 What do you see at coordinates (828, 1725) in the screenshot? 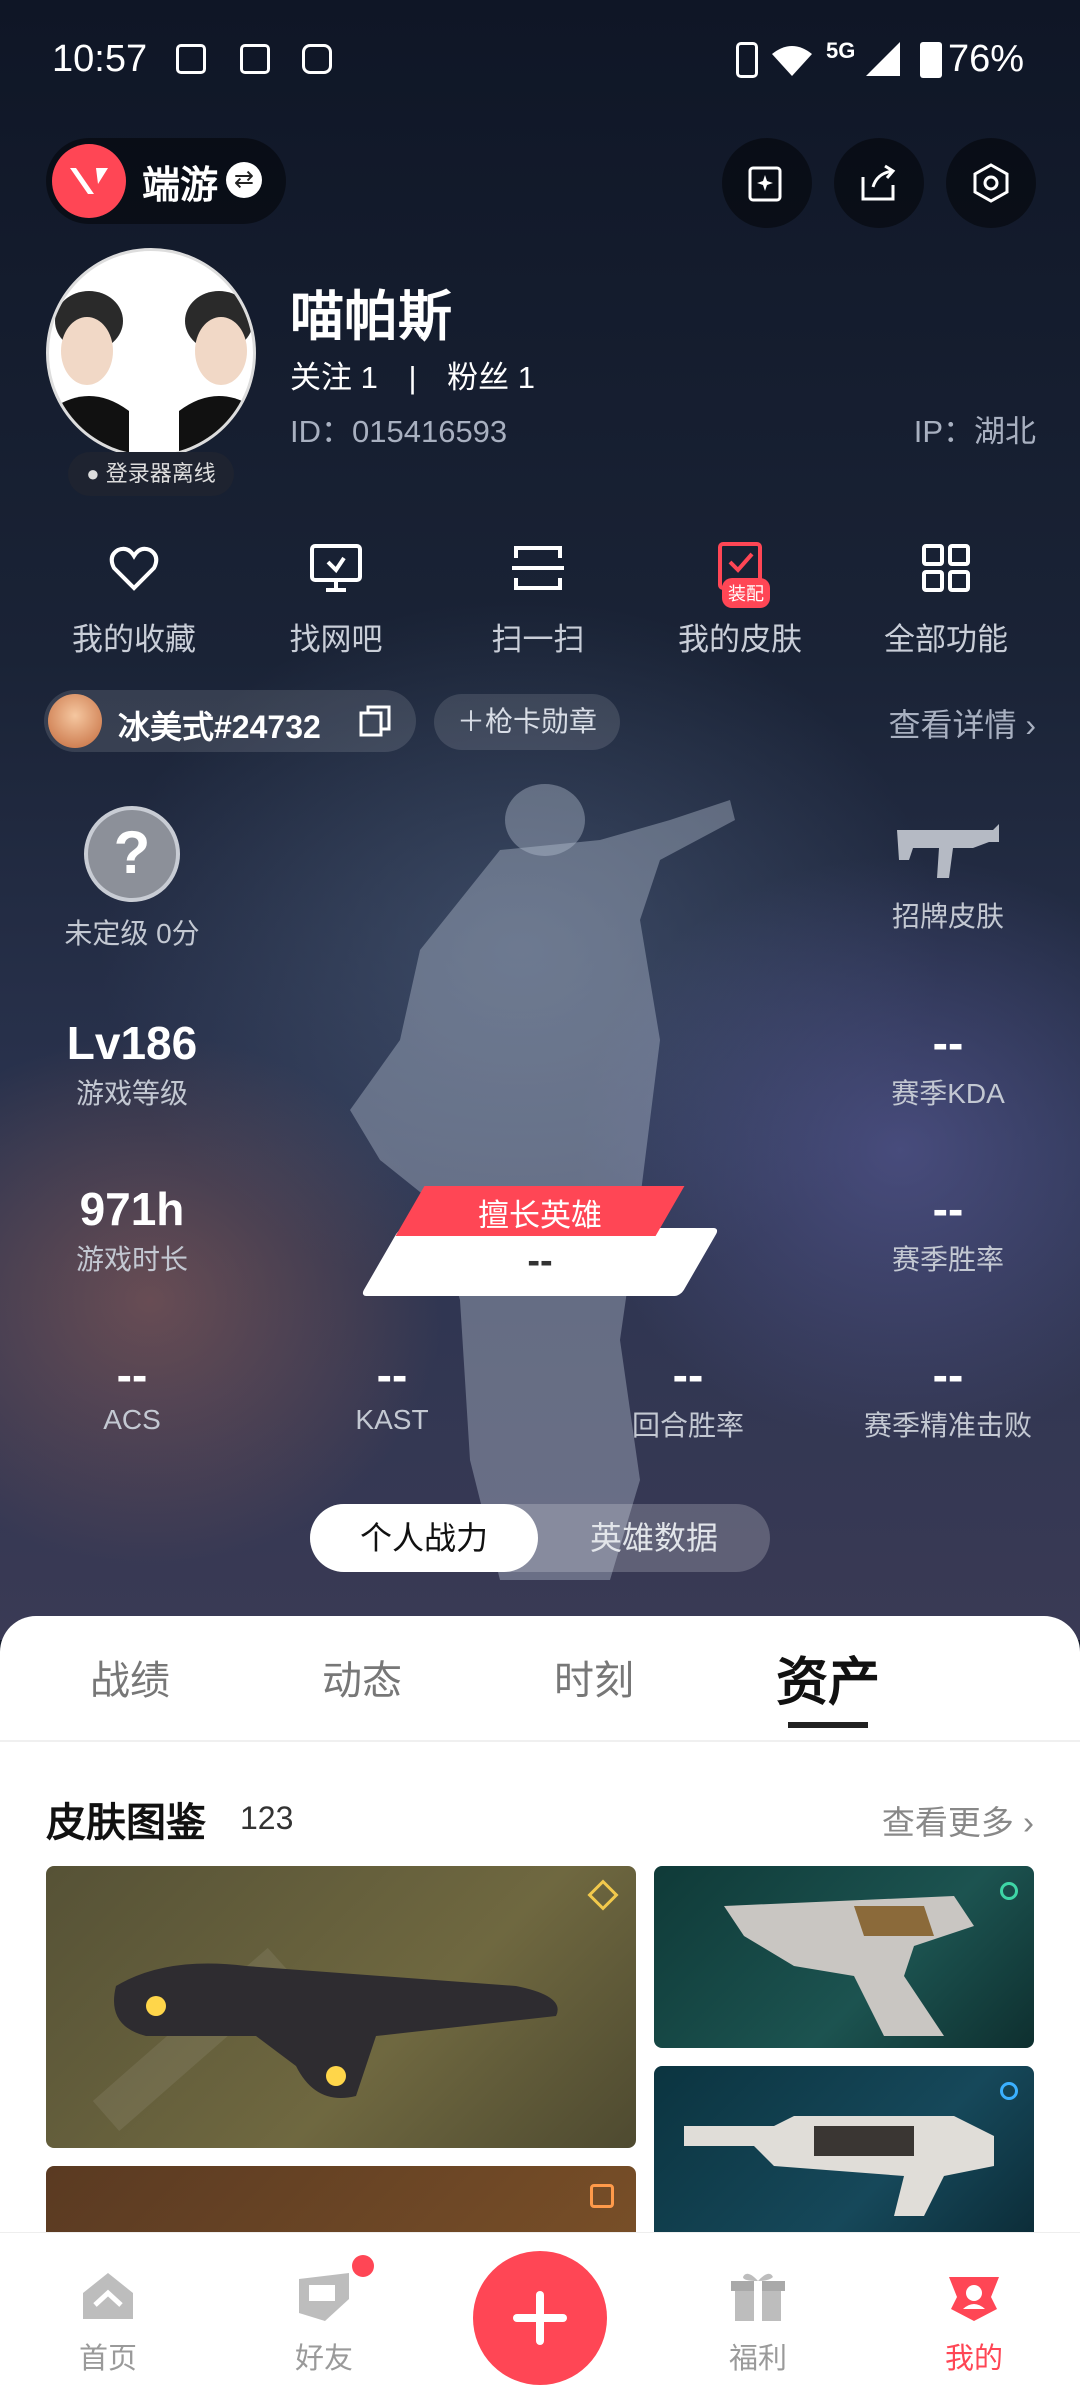
I see `active-tab-indicator` at bounding box center [828, 1725].